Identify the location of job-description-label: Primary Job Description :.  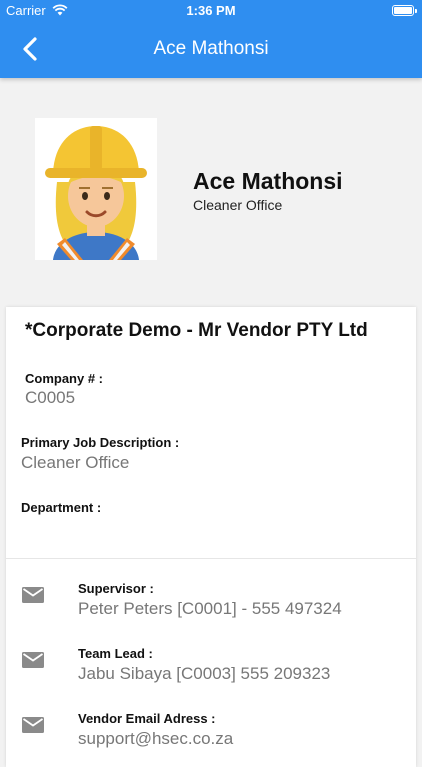
(100, 442).